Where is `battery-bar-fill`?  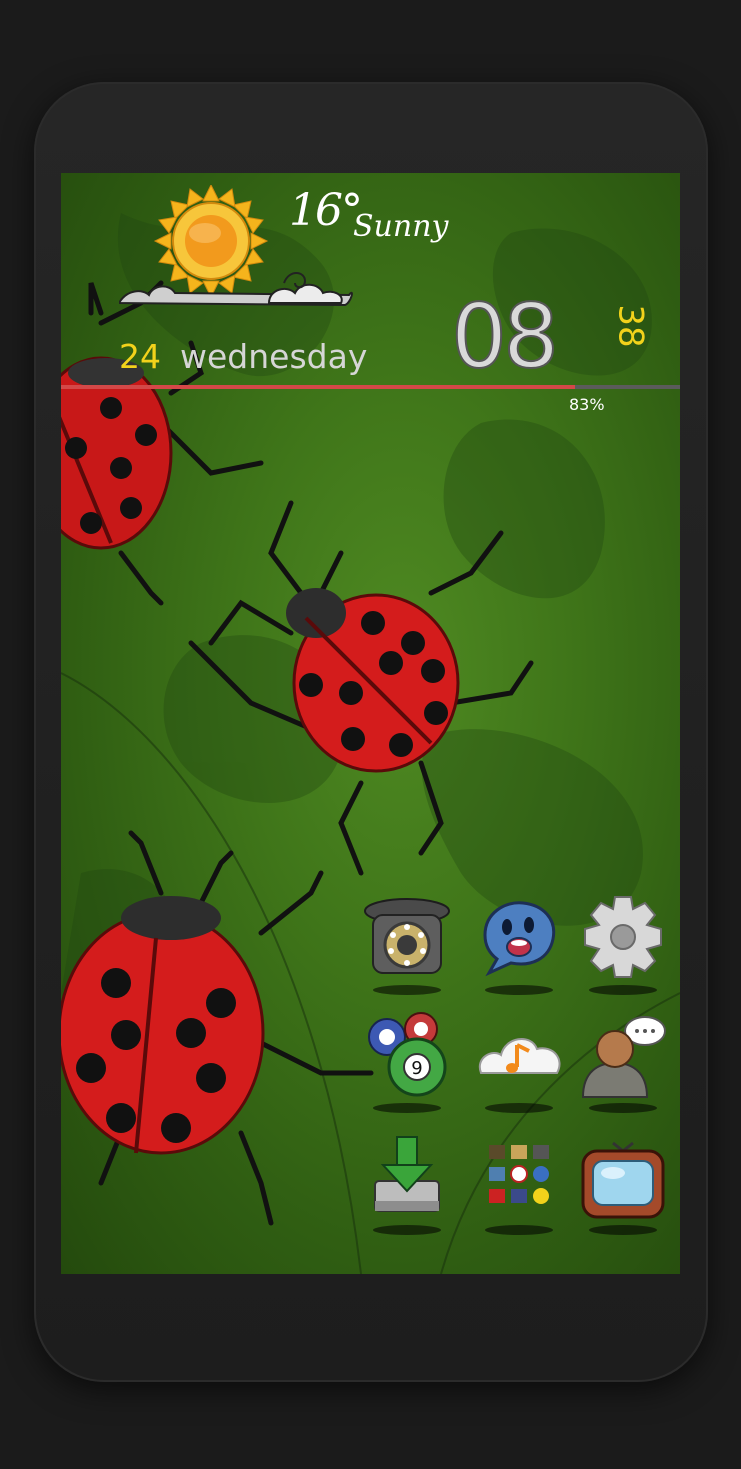 battery-bar-fill is located at coordinates (318, 387).